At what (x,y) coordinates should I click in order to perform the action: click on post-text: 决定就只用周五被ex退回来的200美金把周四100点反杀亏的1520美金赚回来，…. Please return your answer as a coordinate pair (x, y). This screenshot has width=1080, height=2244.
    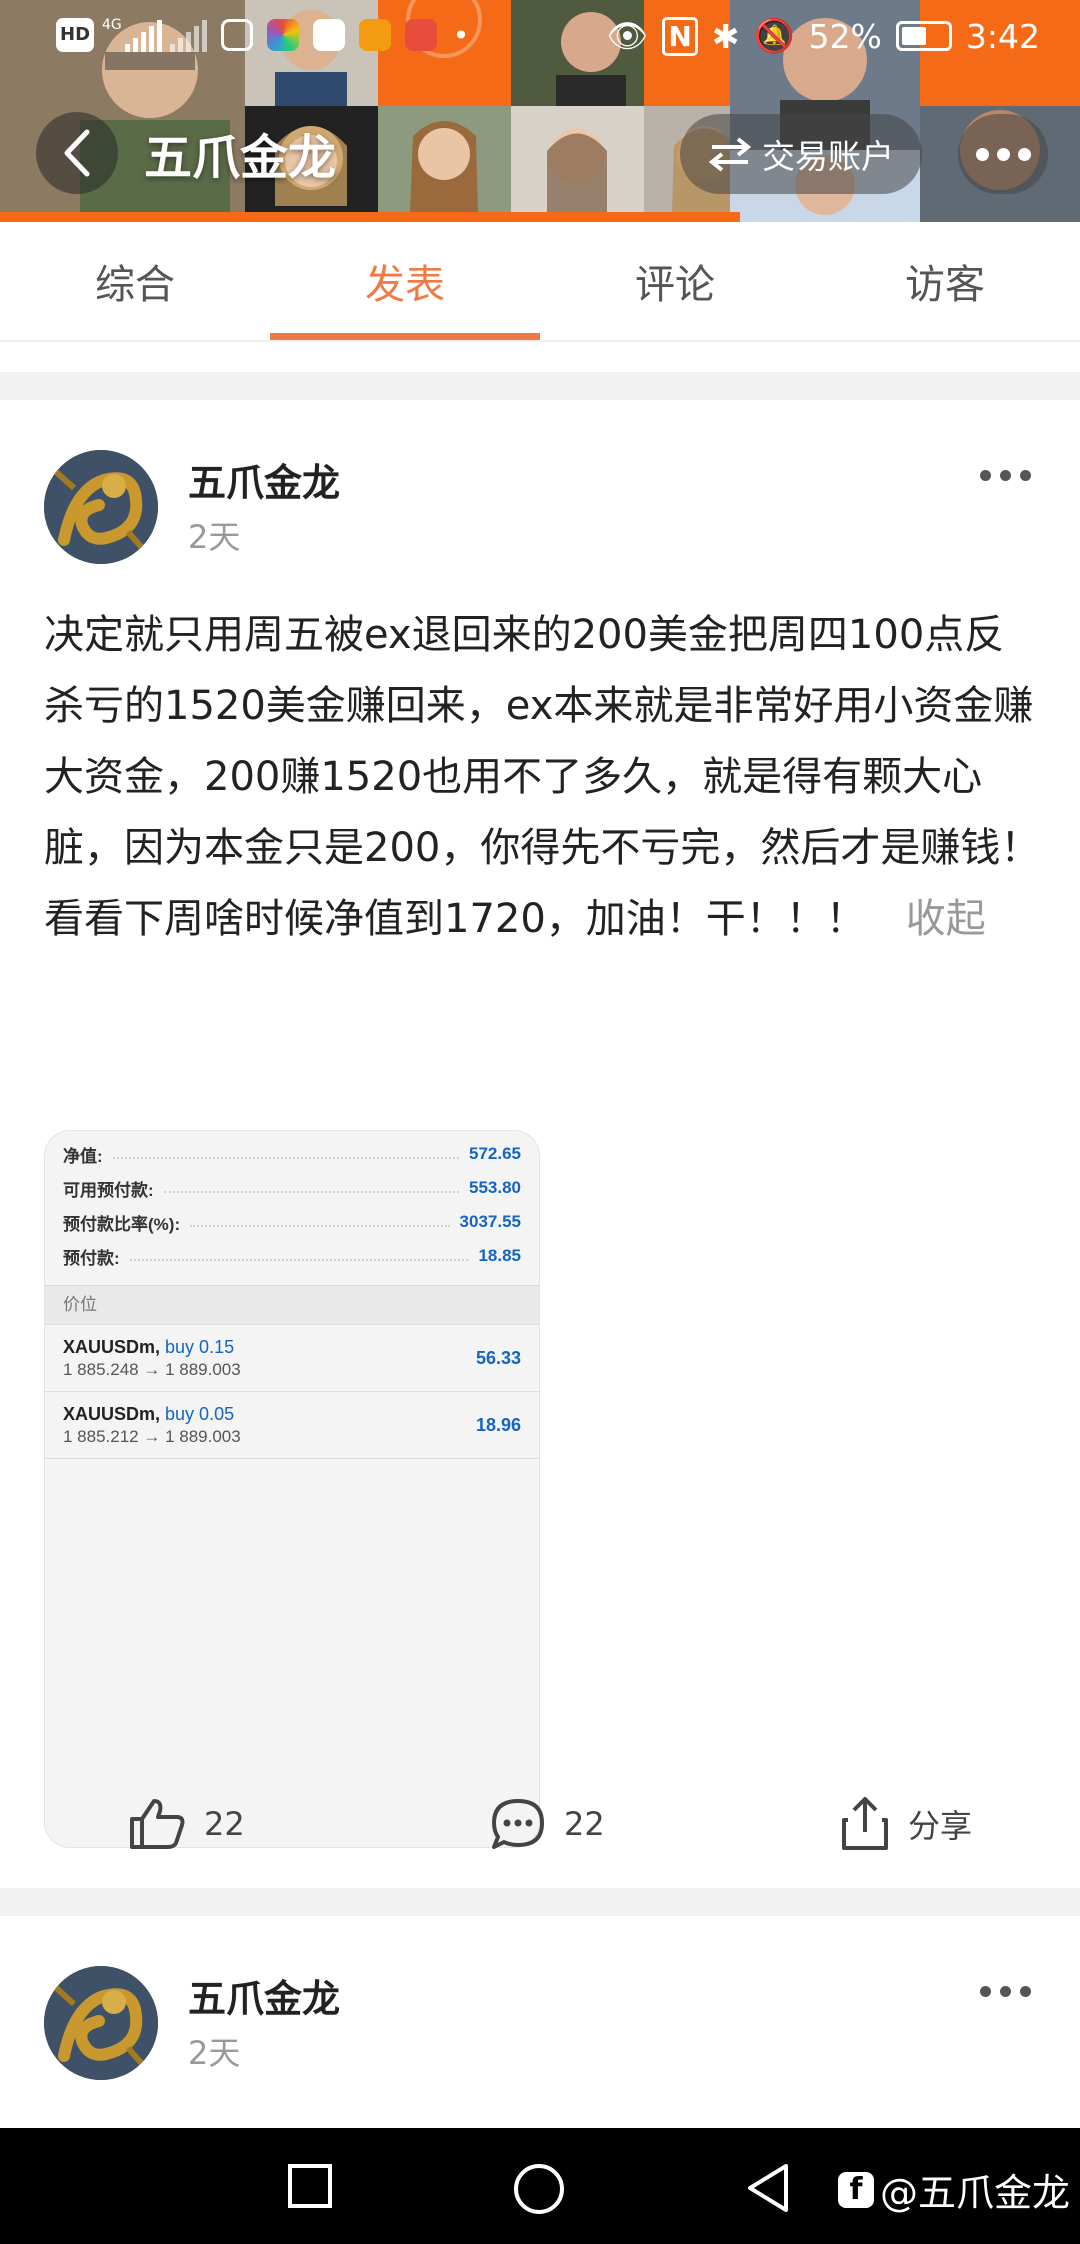
    Looking at the image, I should click on (542, 777).